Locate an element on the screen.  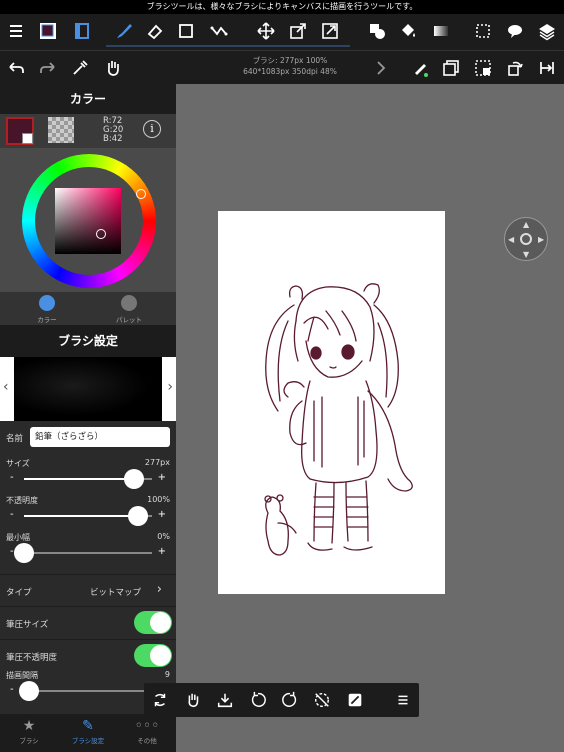
brush-preview: ‹ › is located at coordinates (88, 389).